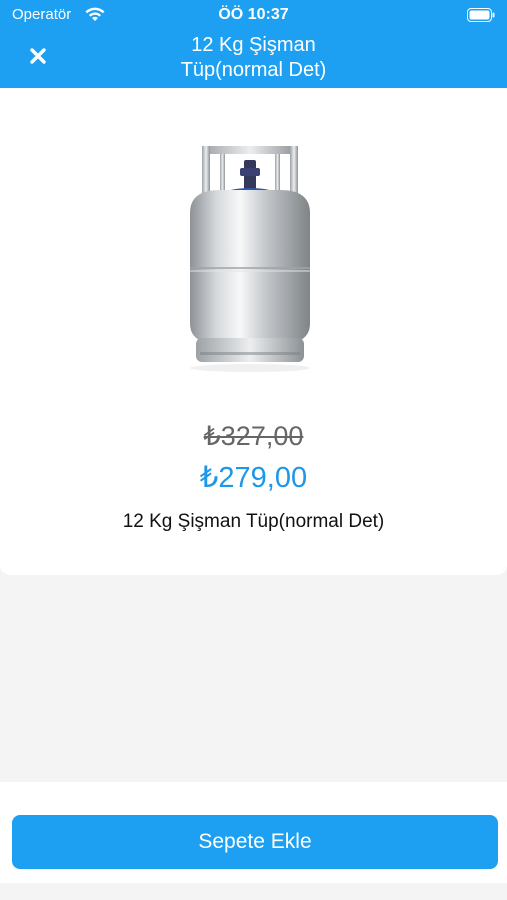 The image size is (507, 900). I want to click on status-bar: Operatör ÖÖ 10:37, so click(253, 15).